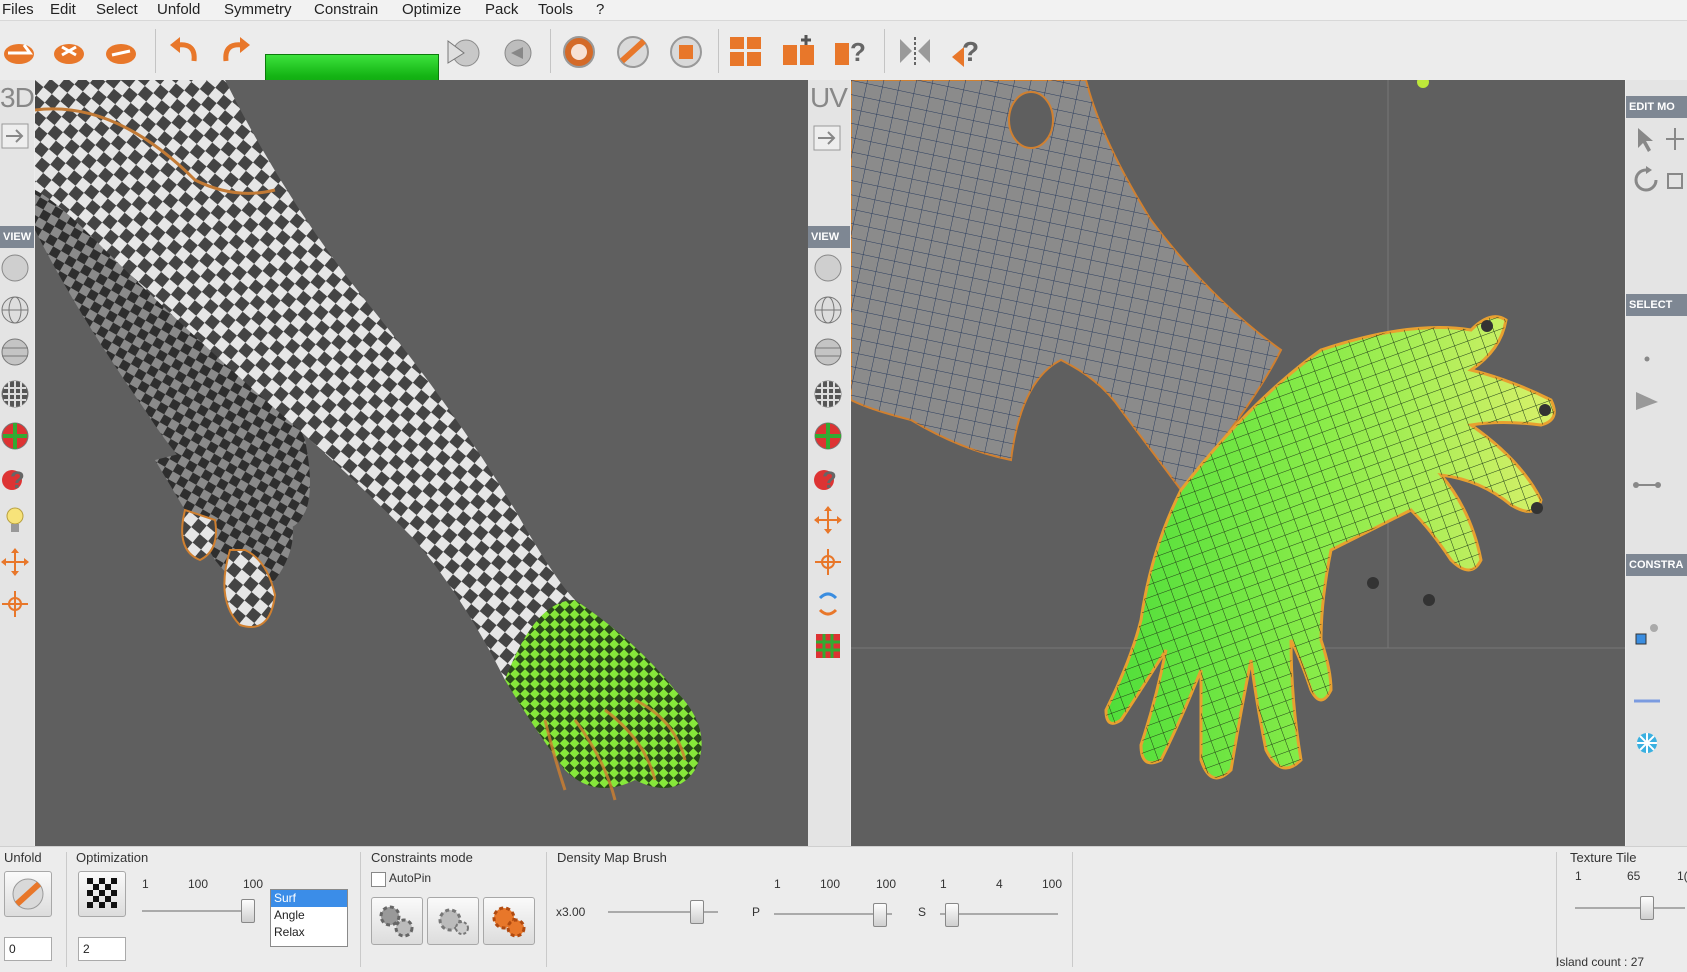 The width and height of the screenshot is (1687, 972). I want to click on optimization-slider-handle, so click(248, 911).